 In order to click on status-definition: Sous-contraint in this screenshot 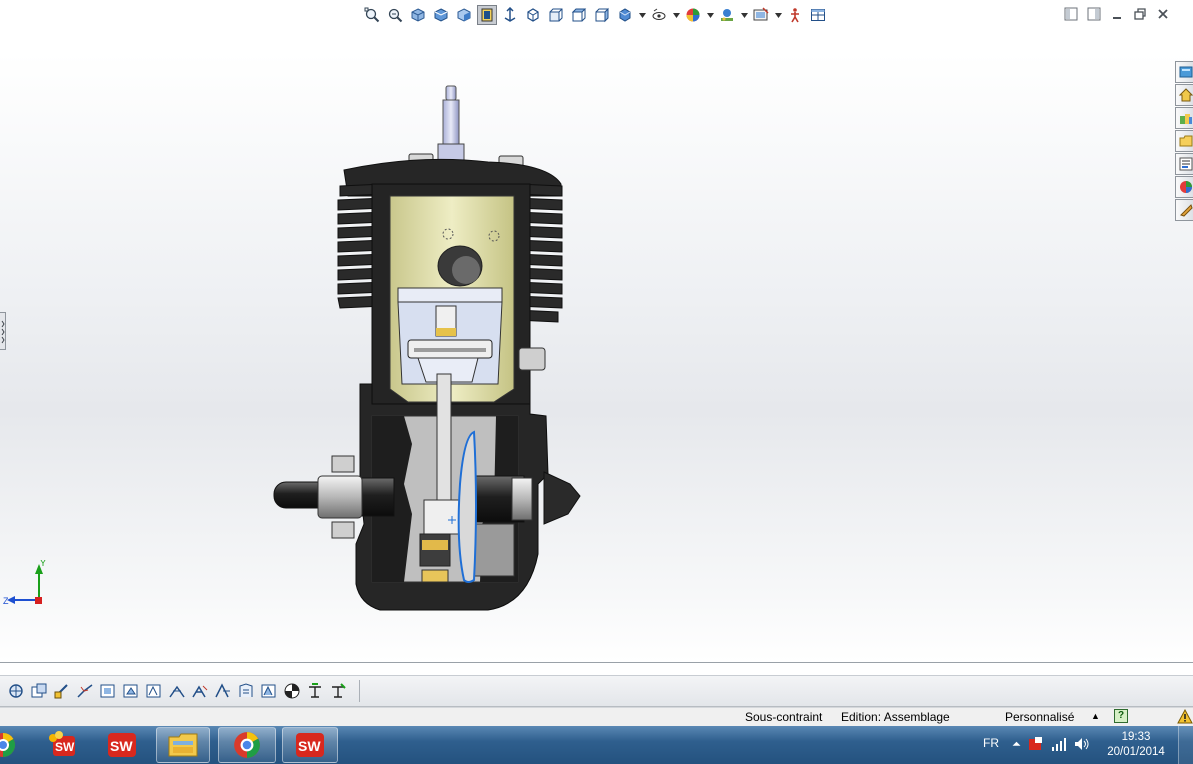, I will do `click(784, 717)`.